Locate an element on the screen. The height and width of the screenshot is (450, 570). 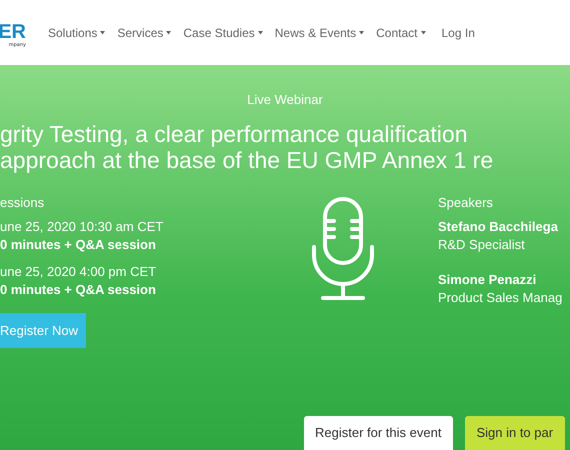
webinar-title: grity Testing, a clear performance qualification is located at coordinates (234, 134).